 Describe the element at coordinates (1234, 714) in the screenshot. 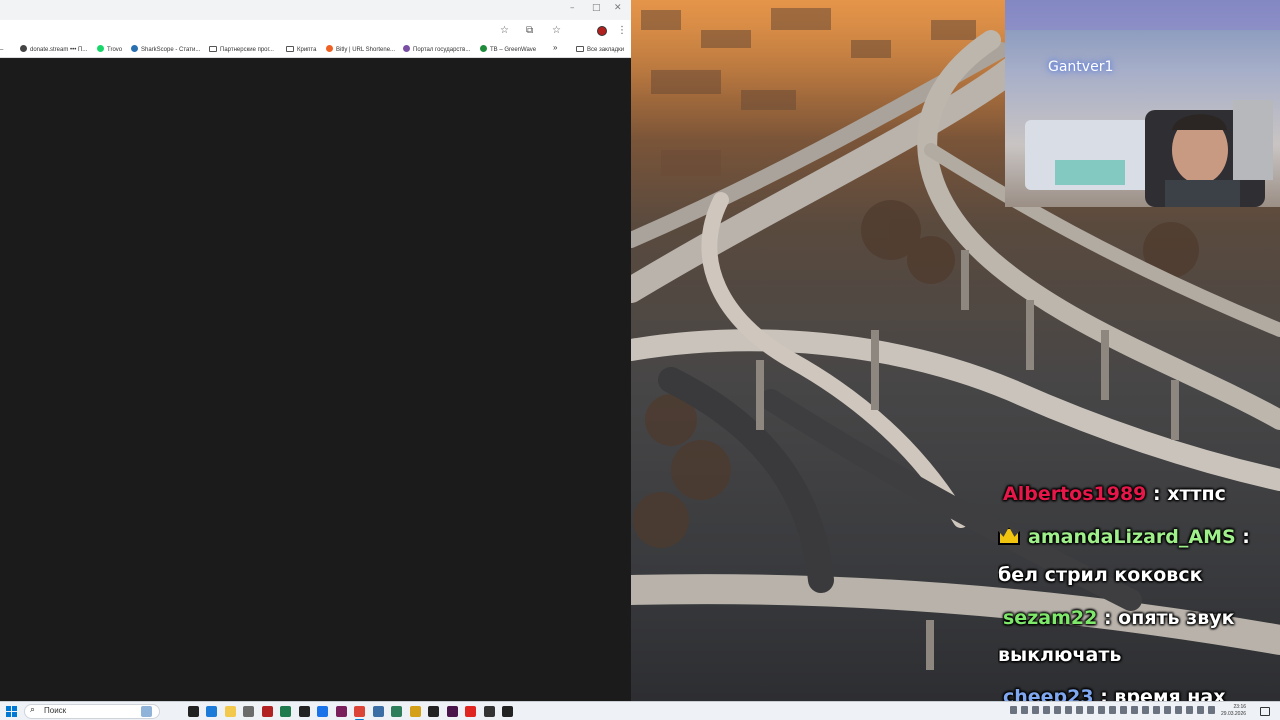

I see `clock-date: 29.03.2026` at that location.